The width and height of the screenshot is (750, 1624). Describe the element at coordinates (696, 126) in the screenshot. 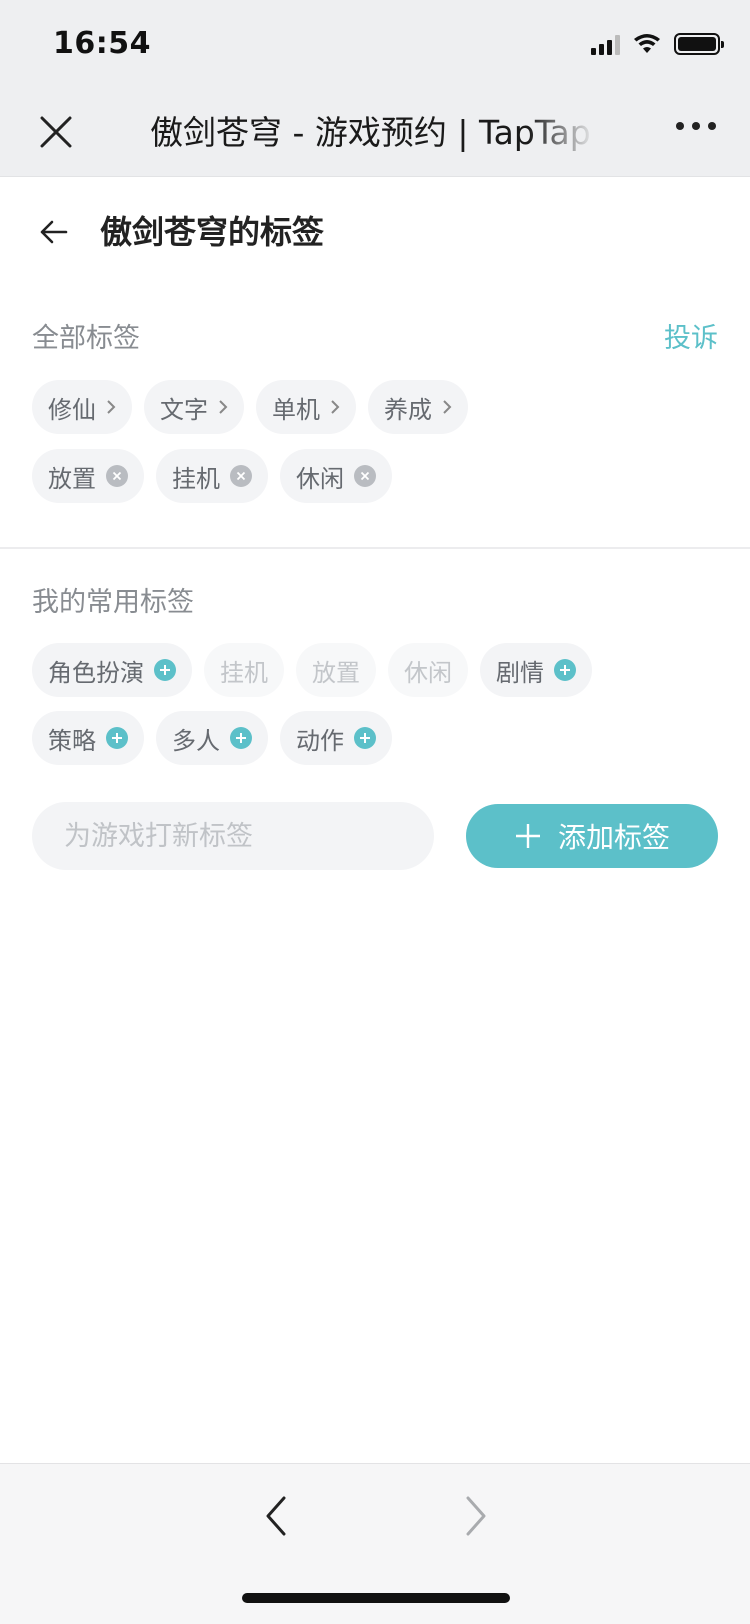

I see `more-options-icon` at that location.